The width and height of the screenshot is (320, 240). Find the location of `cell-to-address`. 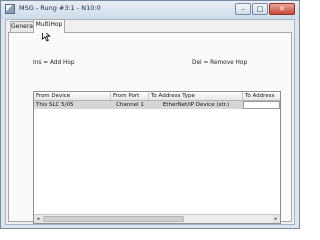

cell-to-address is located at coordinates (261, 105).